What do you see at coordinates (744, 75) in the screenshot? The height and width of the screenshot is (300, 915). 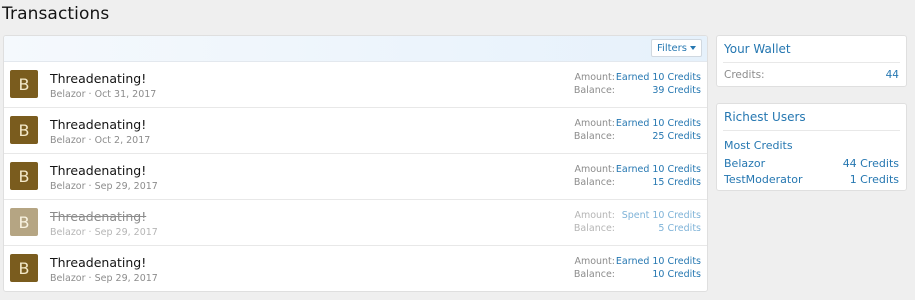 I see `credits-label: Credits:` at bounding box center [744, 75].